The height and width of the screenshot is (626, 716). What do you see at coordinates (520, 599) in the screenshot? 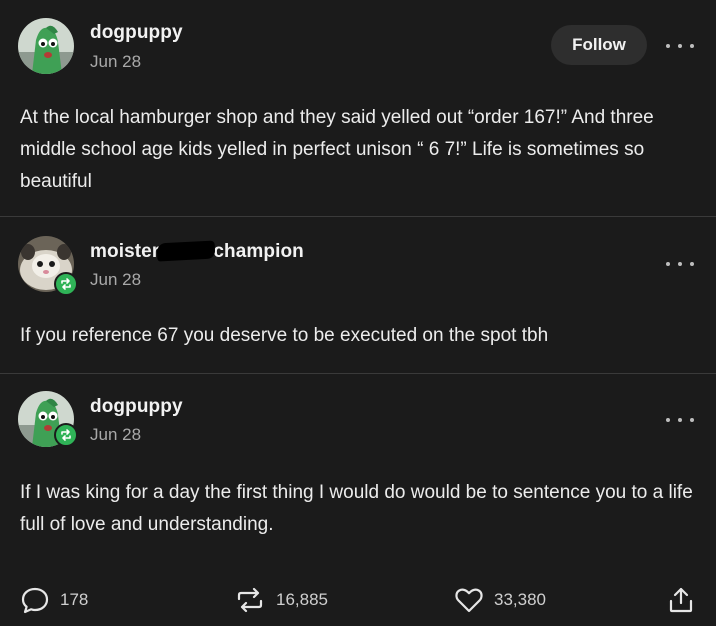
I see `like-count: 33,380` at bounding box center [520, 599].